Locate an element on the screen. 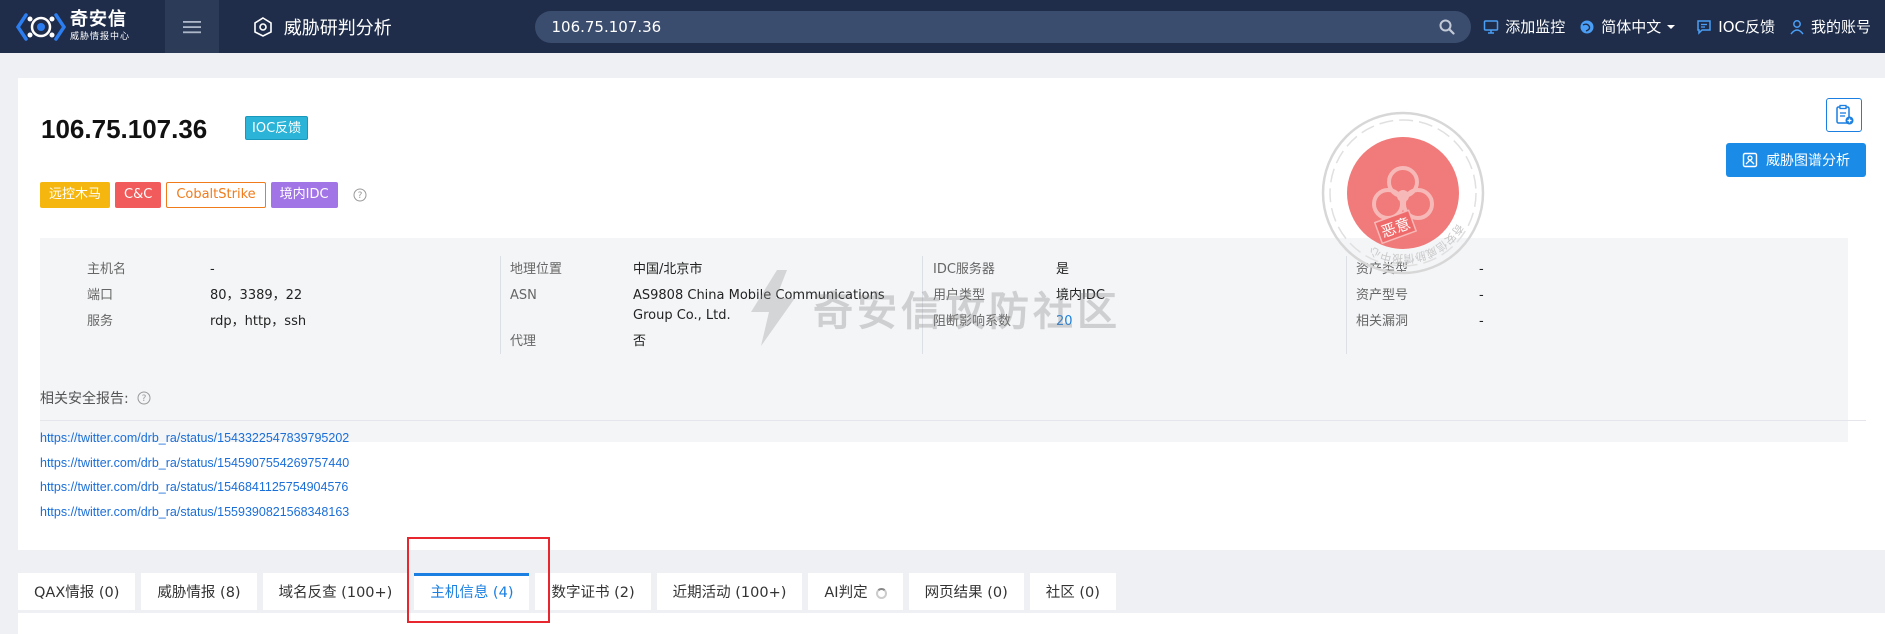 This screenshot has height=634, width=1885. user-icon is located at coordinates (1797, 26).